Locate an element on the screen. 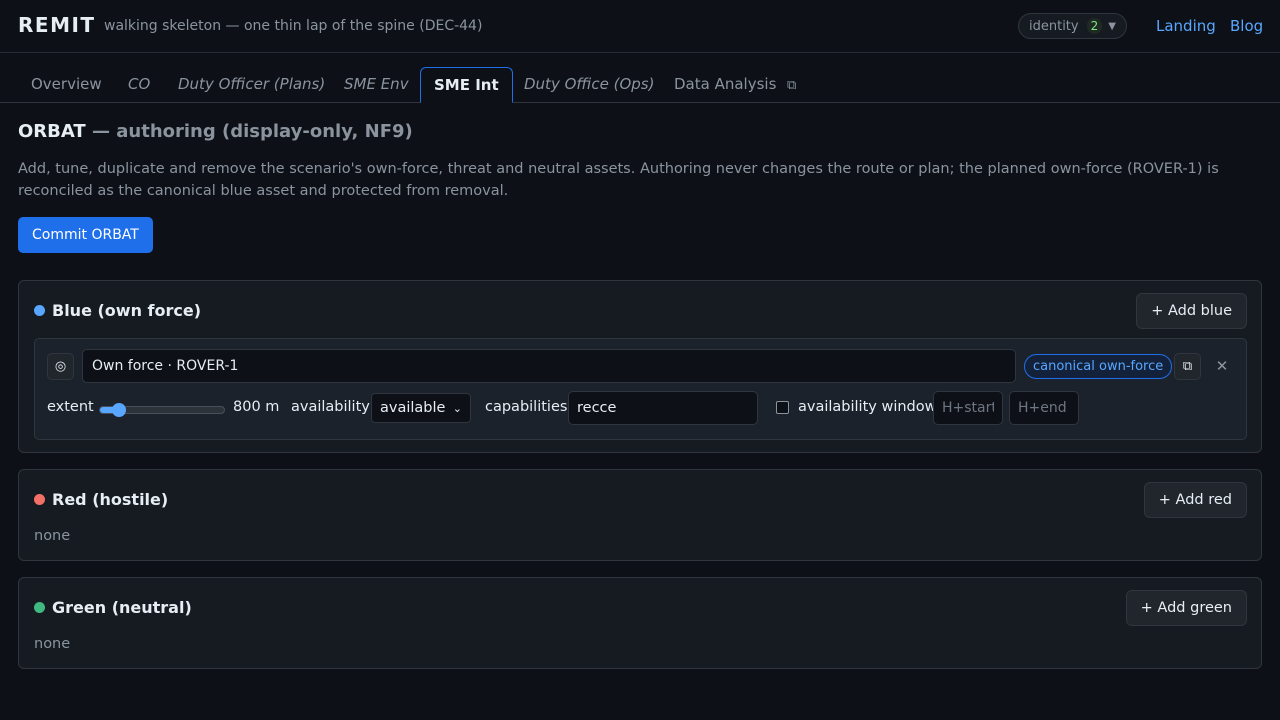 Image resolution: width=1280 pixels, height=720 pixels. green-panel-title: Green (neutral) is located at coordinates (113, 607).